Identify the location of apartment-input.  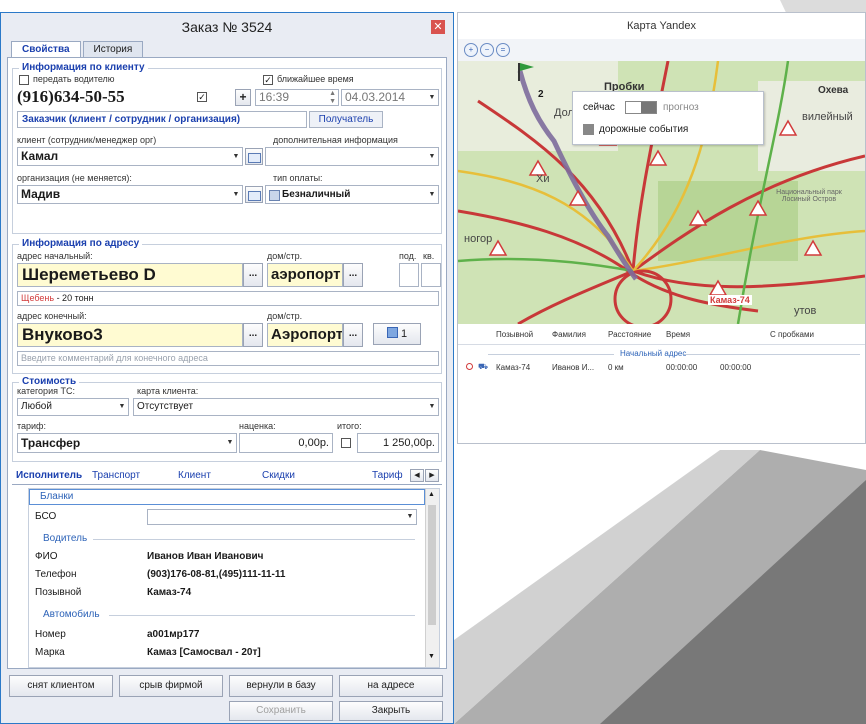
(431, 275).